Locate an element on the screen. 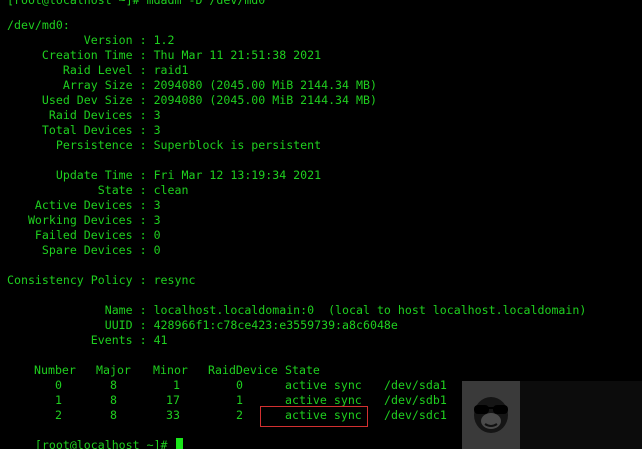 The height and width of the screenshot is (449, 642). cell-raiddevice: 1 is located at coordinates (239, 400).